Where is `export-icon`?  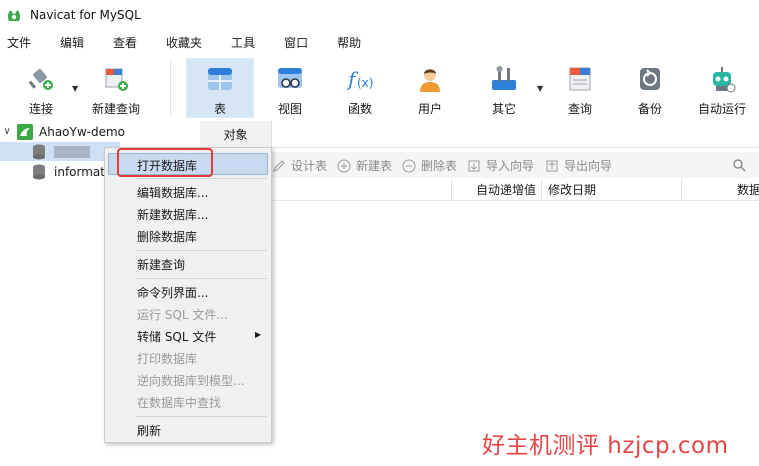
export-icon is located at coordinates (552, 165).